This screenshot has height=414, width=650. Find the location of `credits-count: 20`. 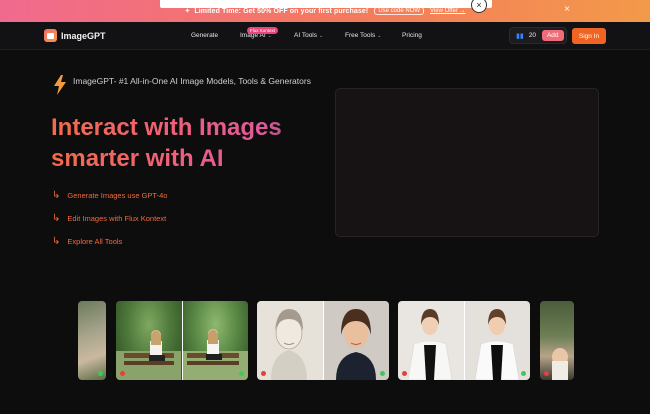

credits-count: 20 is located at coordinates (532, 35).